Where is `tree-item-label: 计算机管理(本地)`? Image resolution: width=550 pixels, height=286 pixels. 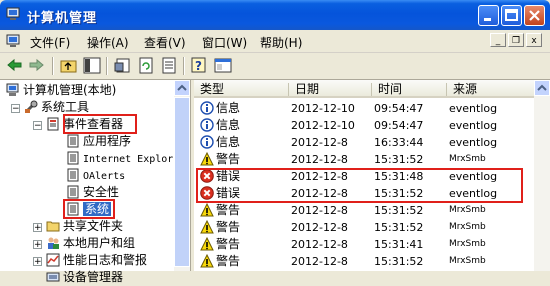 tree-item-label: 计算机管理(本地) is located at coordinates (70, 90).